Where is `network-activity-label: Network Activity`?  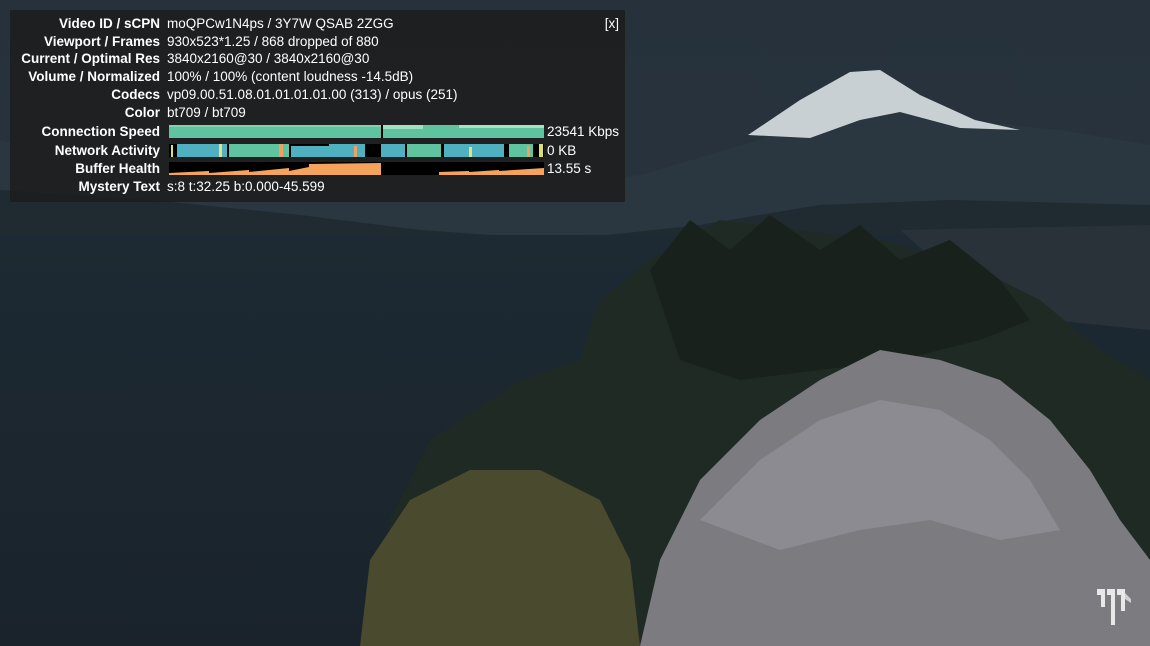 network-activity-label: Network Activity is located at coordinates (107, 150).